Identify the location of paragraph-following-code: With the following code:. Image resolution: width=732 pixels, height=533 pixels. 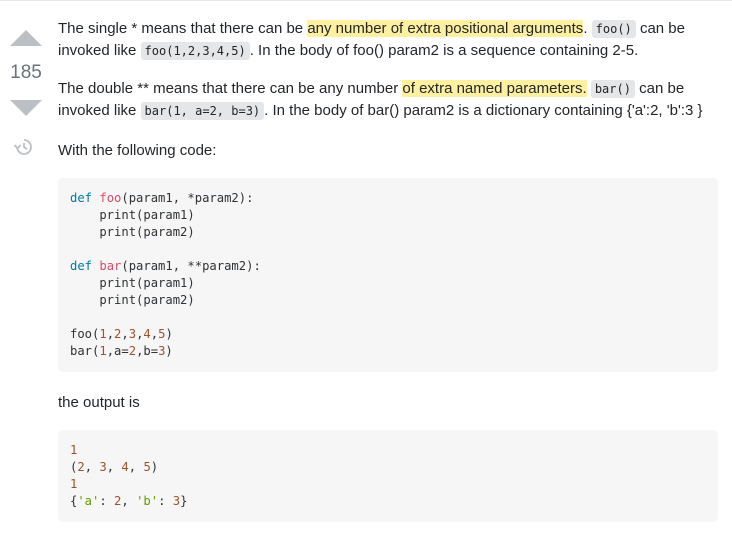
(137, 150).